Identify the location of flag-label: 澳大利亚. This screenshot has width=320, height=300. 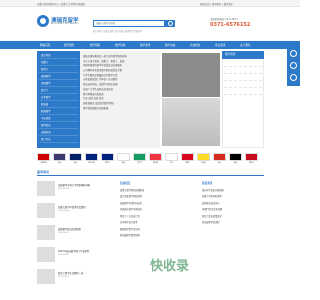
(91, 163).